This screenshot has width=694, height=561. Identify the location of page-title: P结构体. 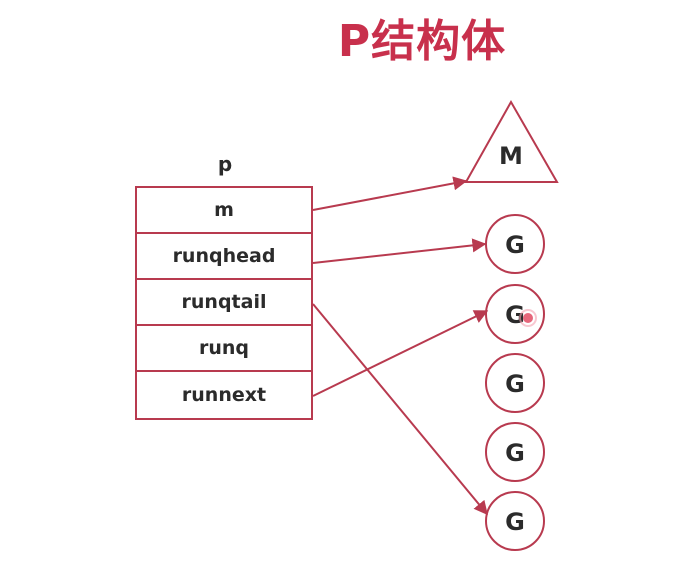
(422, 41).